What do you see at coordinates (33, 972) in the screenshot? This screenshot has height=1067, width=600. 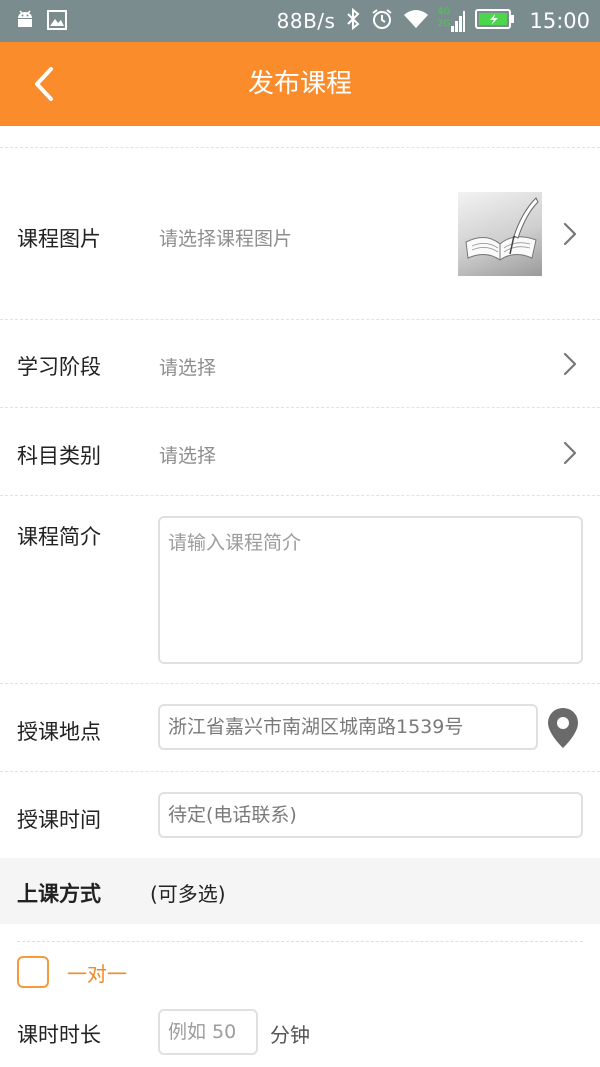 I see `one-on-one-checkbox` at bounding box center [33, 972].